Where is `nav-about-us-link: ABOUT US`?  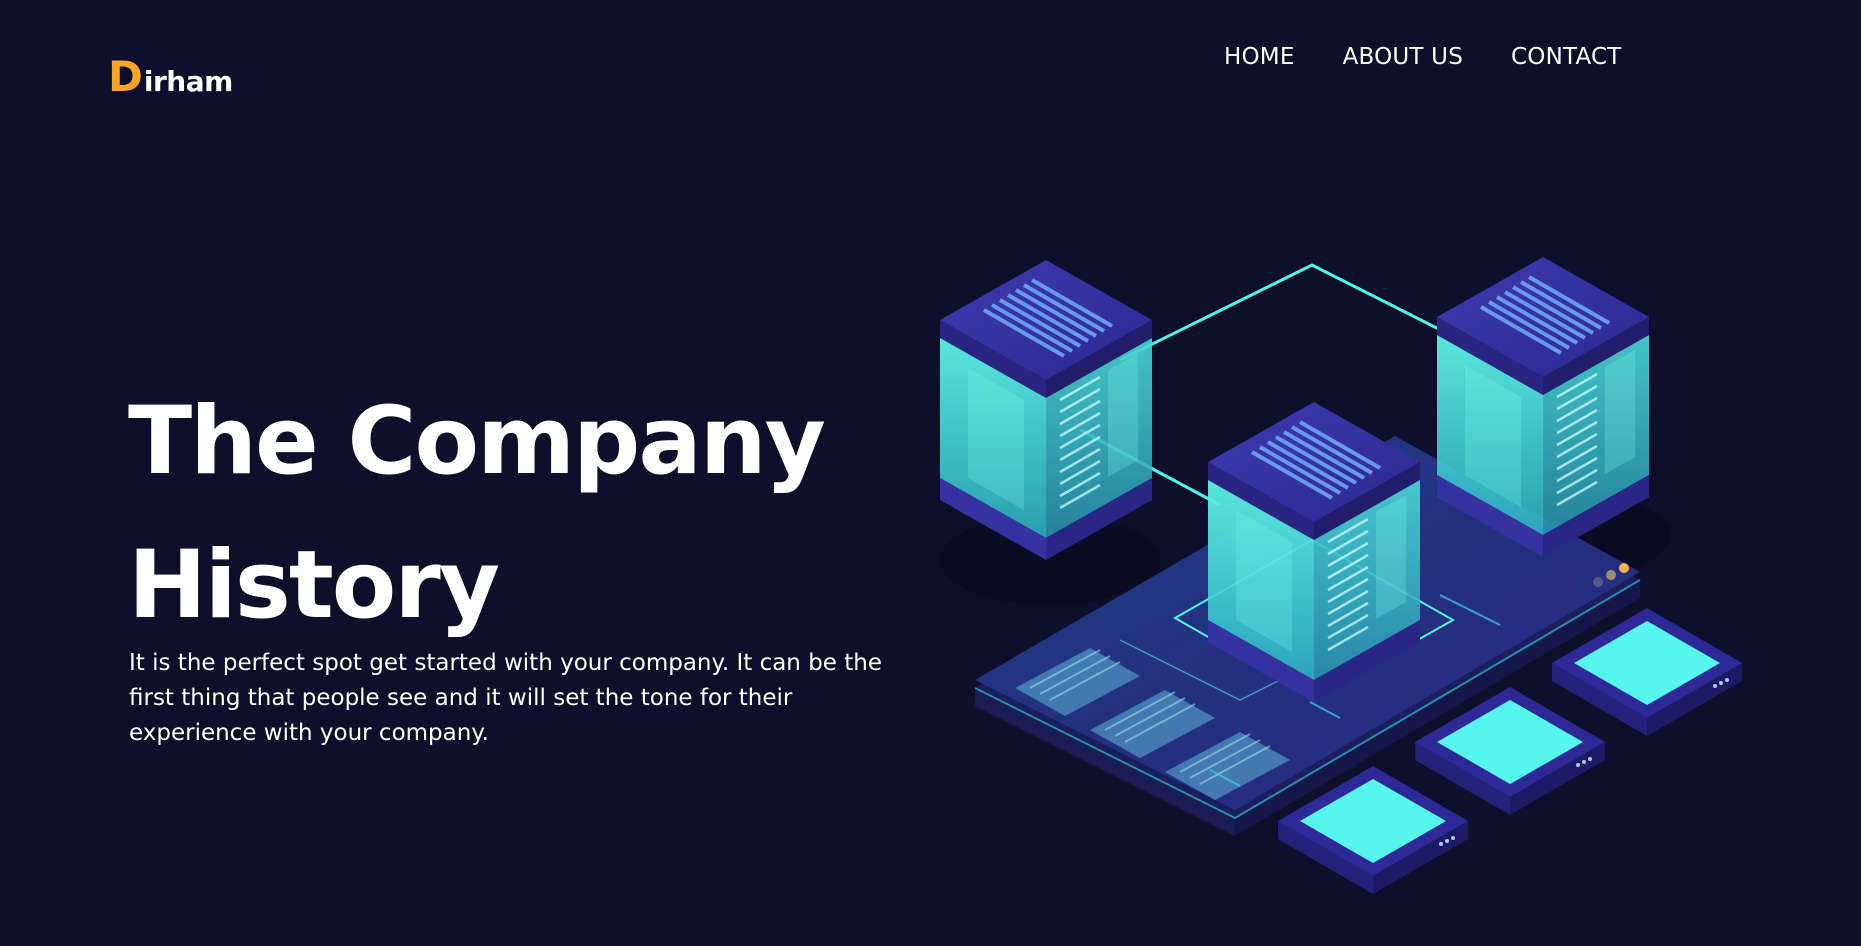 nav-about-us-link: ABOUT US is located at coordinates (1403, 57).